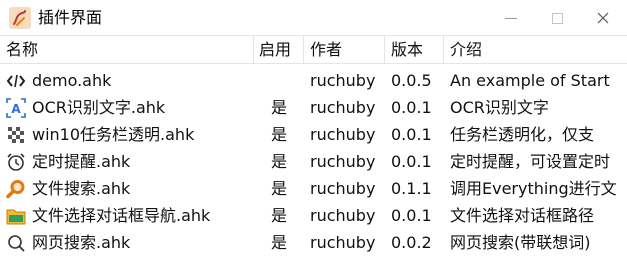 This screenshot has height=257, width=627. Describe the element at coordinates (535, 50) in the screenshot. I see `column-header-description: 介绍` at that location.